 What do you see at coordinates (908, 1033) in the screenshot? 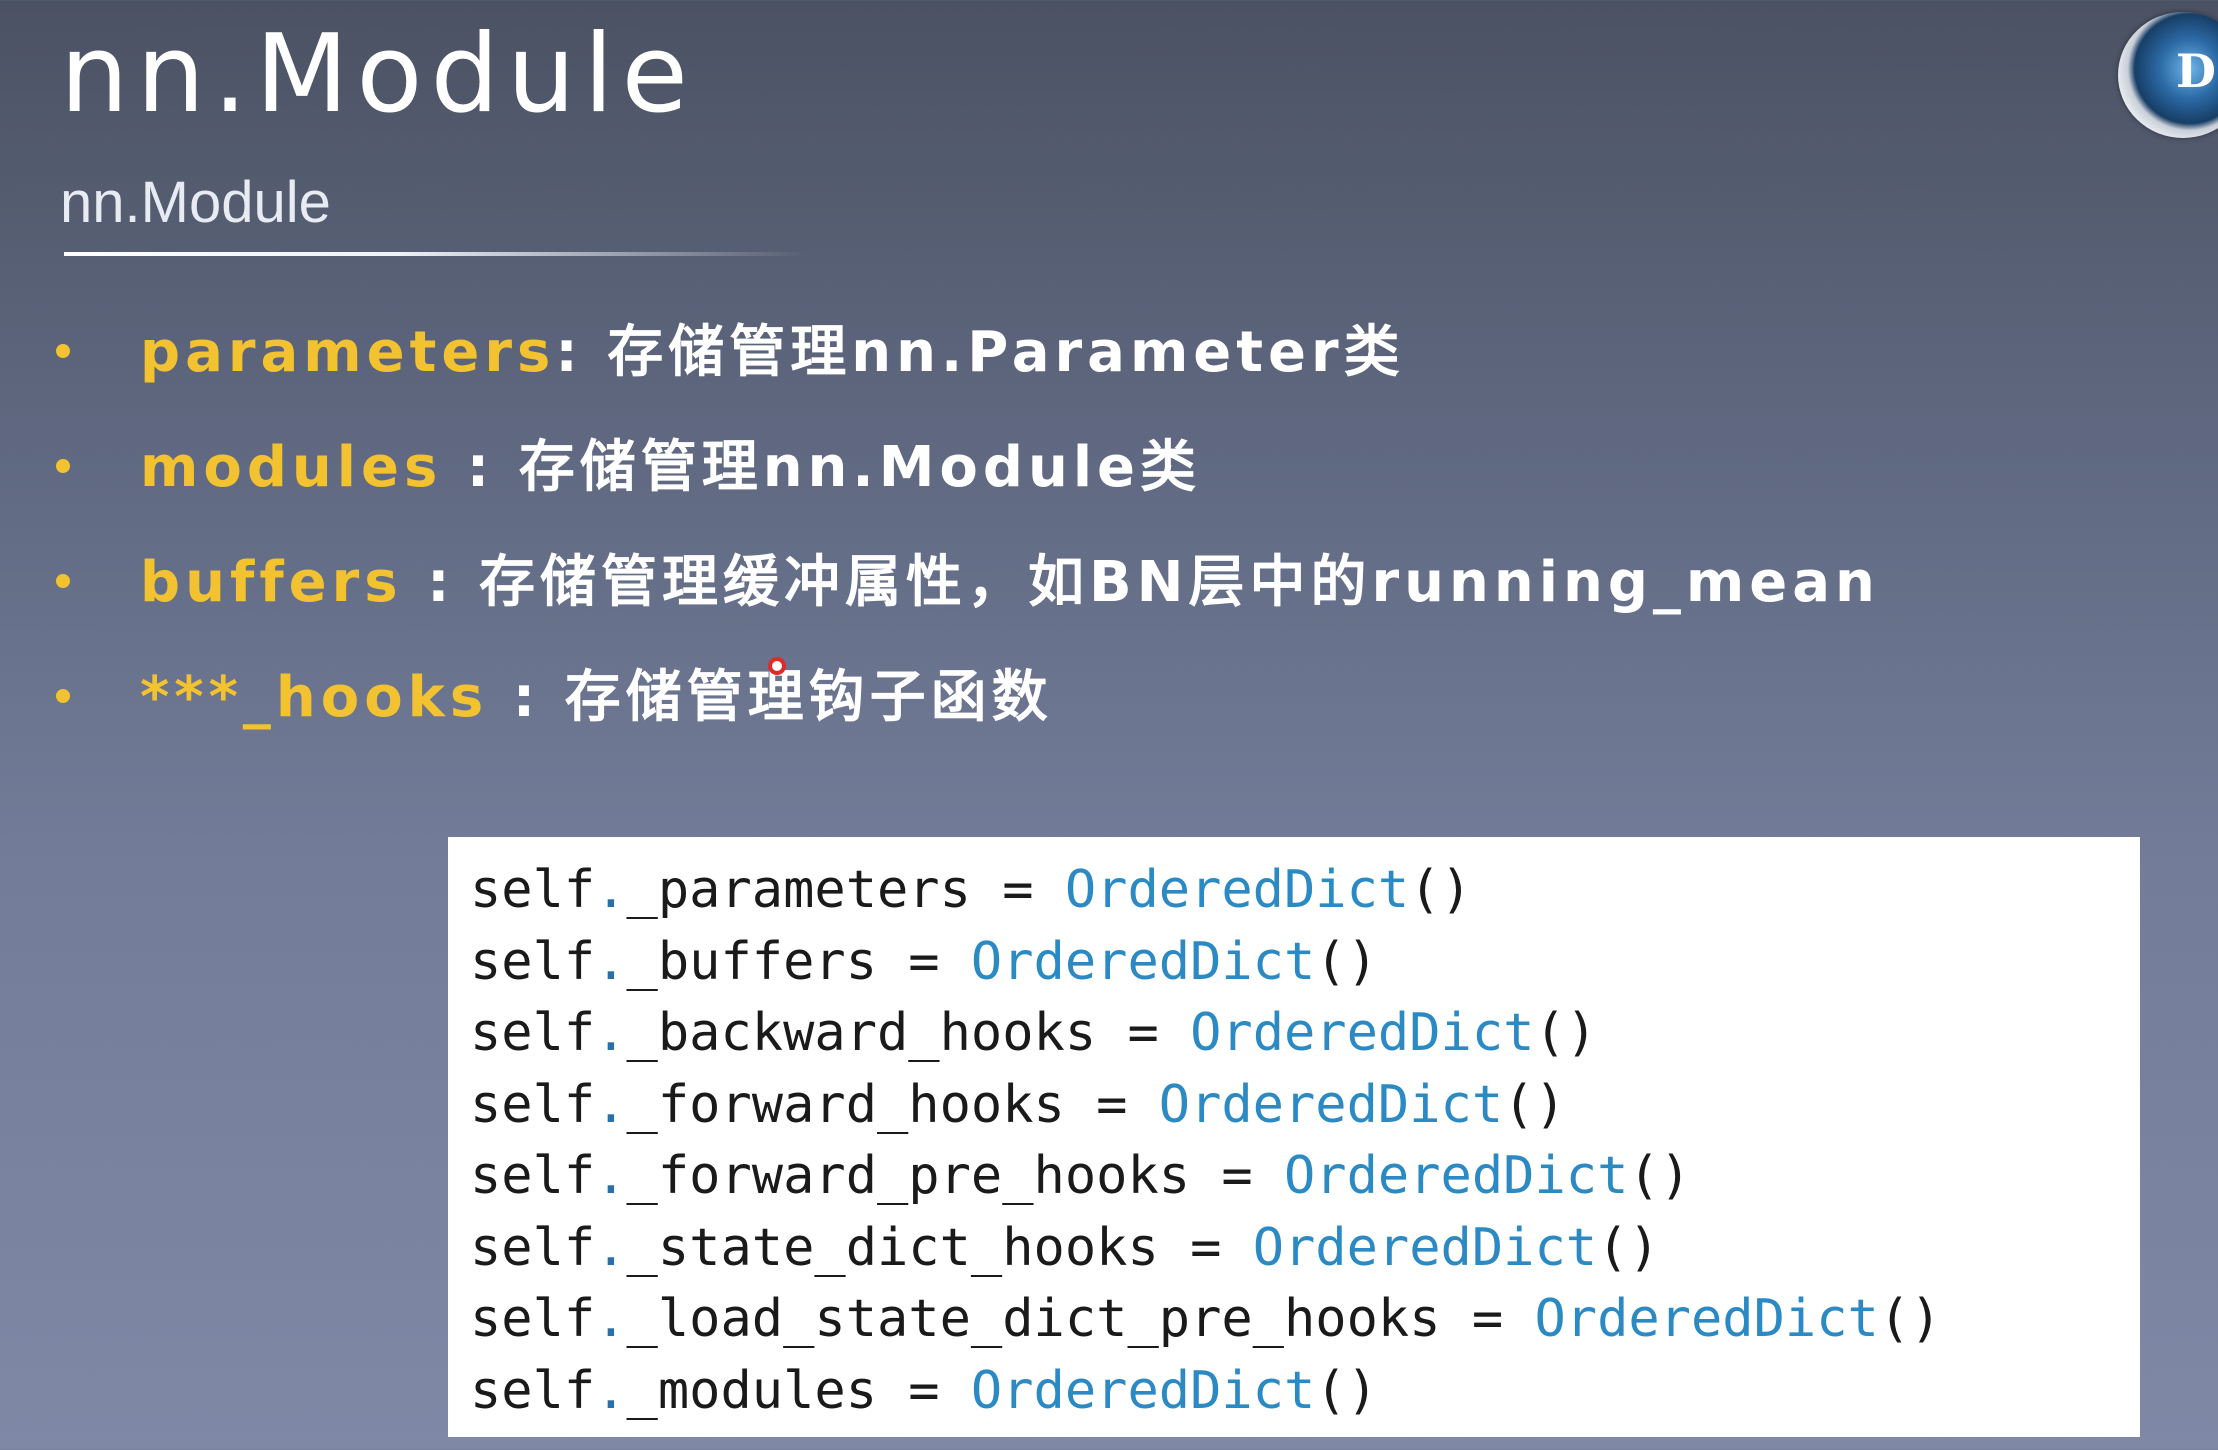
I see `code-attribute: _backward_hooks =` at bounding box center [908, 1033].